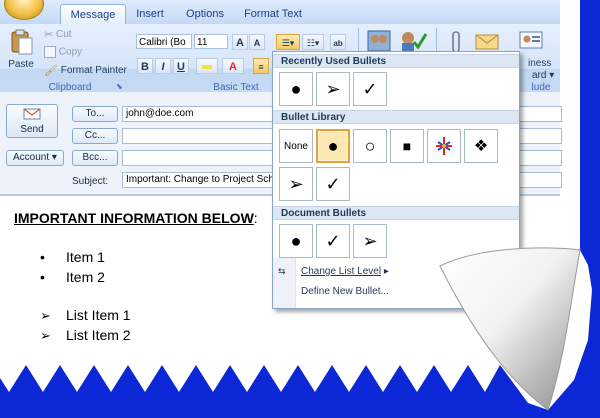 The height and width of the screenshot is (418, 600). I want to click on align-left-button: ≡, so click(261, 66).